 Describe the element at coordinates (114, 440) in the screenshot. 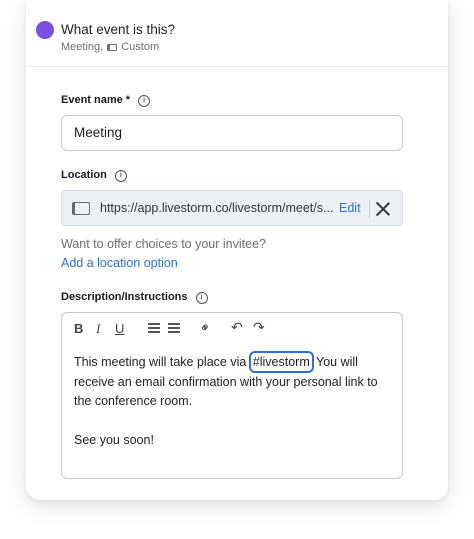

I see `description-paragraph: See you soon!` at that location.